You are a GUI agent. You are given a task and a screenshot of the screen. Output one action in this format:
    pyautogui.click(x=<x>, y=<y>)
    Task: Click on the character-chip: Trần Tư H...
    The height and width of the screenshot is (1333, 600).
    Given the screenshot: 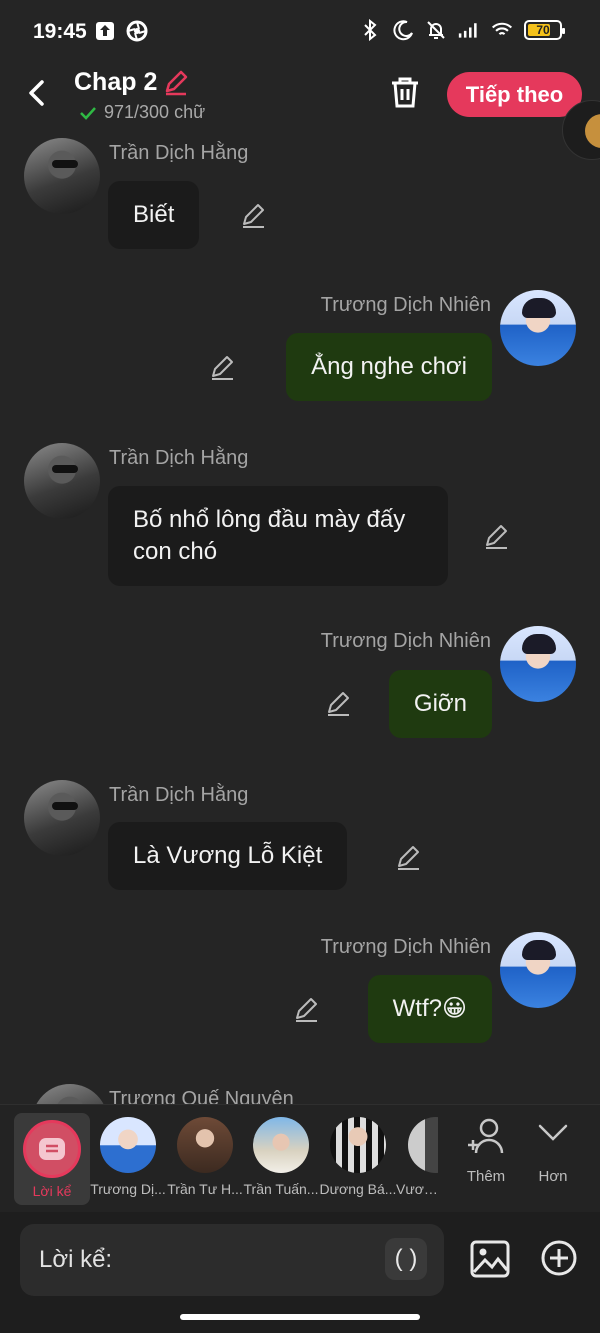 What is the action you would take?
    pyautogui.click(x=205, y=1157)
    